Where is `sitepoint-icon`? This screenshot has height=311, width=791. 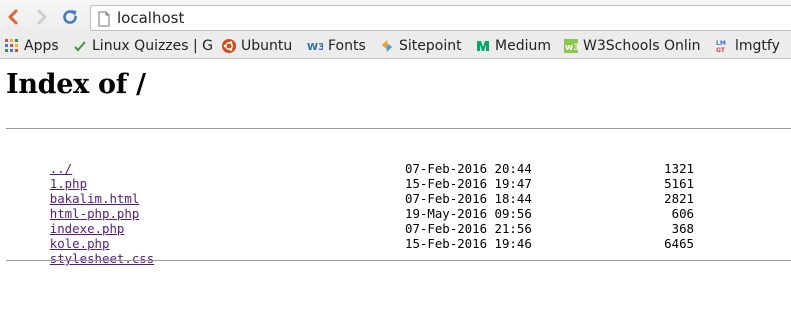
sitepoint-icon is located at coordinates (387, 46).